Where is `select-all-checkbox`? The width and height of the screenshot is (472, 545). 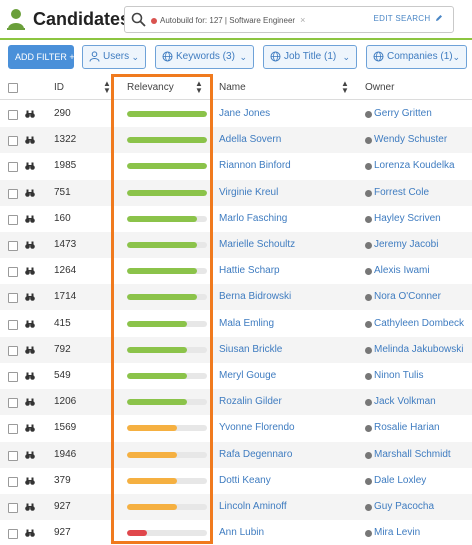
select-all-checkbox is located at coordinates (13, 88).